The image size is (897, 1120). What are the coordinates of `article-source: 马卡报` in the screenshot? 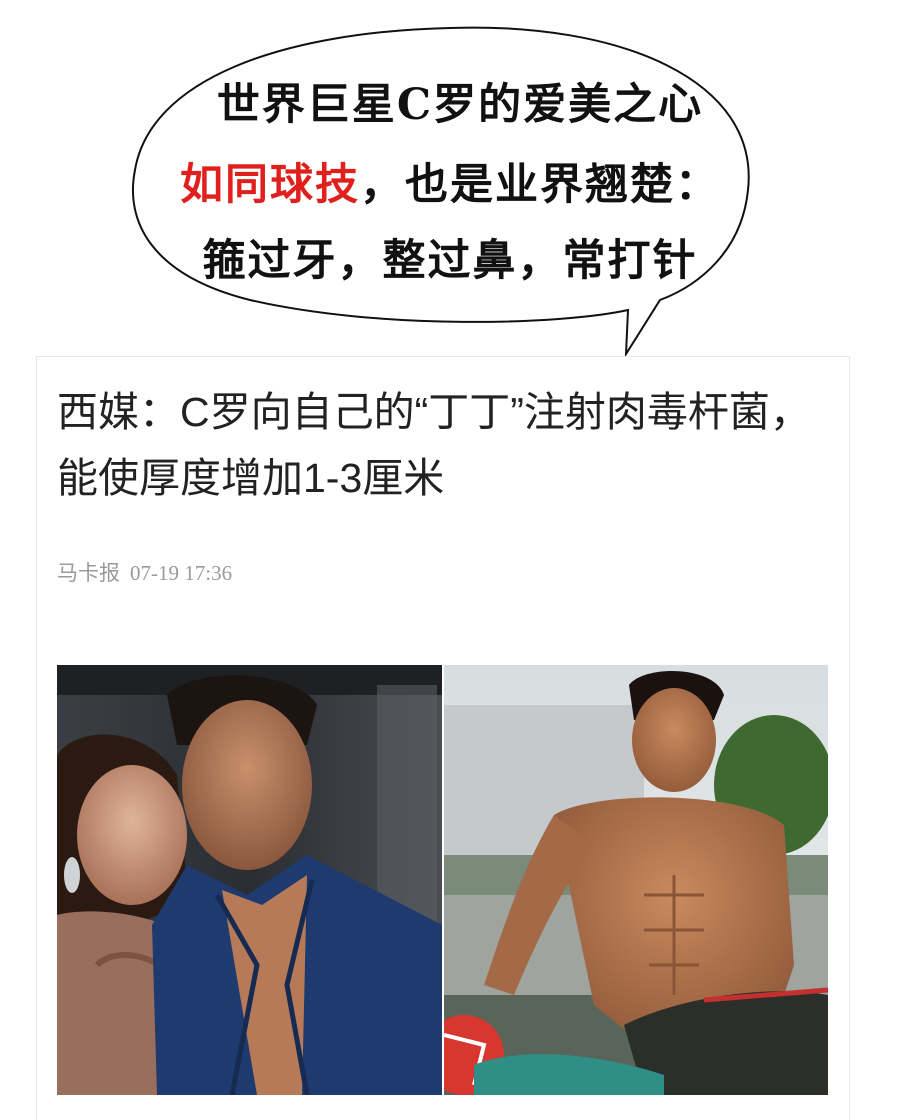 It's located at (88, 573).